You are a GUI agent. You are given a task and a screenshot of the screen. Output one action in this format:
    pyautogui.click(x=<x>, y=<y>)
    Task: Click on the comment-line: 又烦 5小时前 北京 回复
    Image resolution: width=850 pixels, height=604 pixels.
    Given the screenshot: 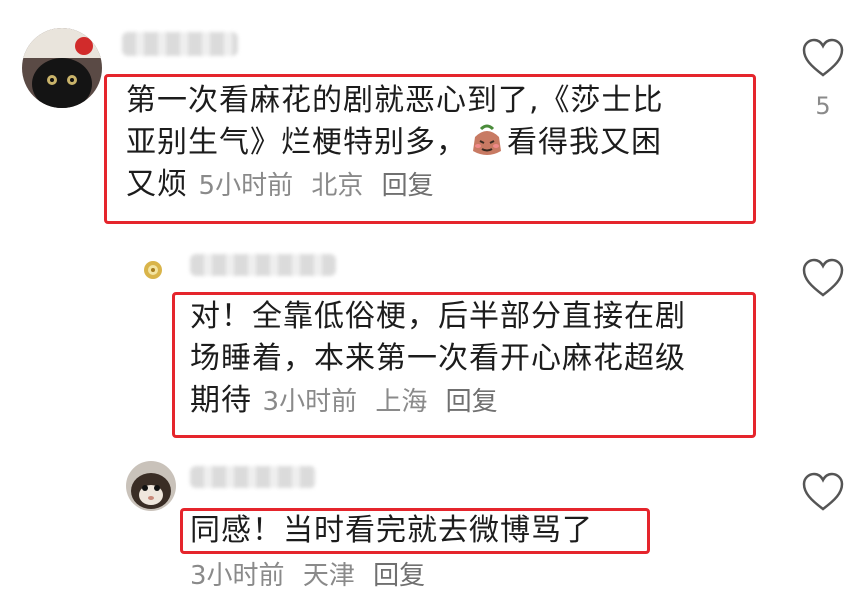 What is the action you would take?
    pyautogui.click(x=436, y=185)
    